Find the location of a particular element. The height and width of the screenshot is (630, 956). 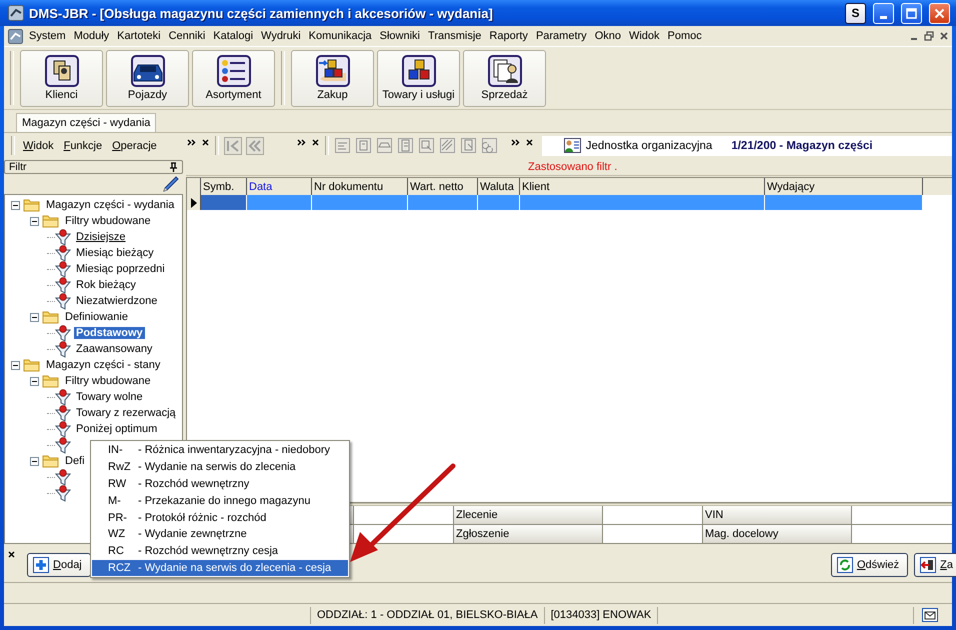

mail-icon is located at coordinates (930, 615).